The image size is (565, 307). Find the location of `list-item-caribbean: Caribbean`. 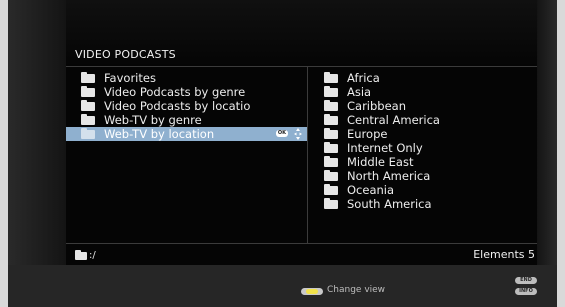

list-item-caribbean: Caribbean is located at coordinates (430, 106).